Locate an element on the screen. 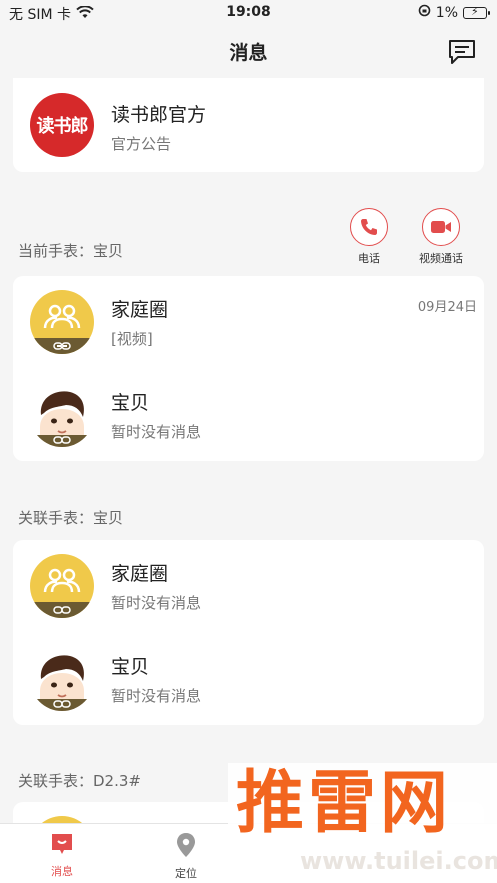  official-logo-text: 读书郎 is located at coordinates (62, 126).